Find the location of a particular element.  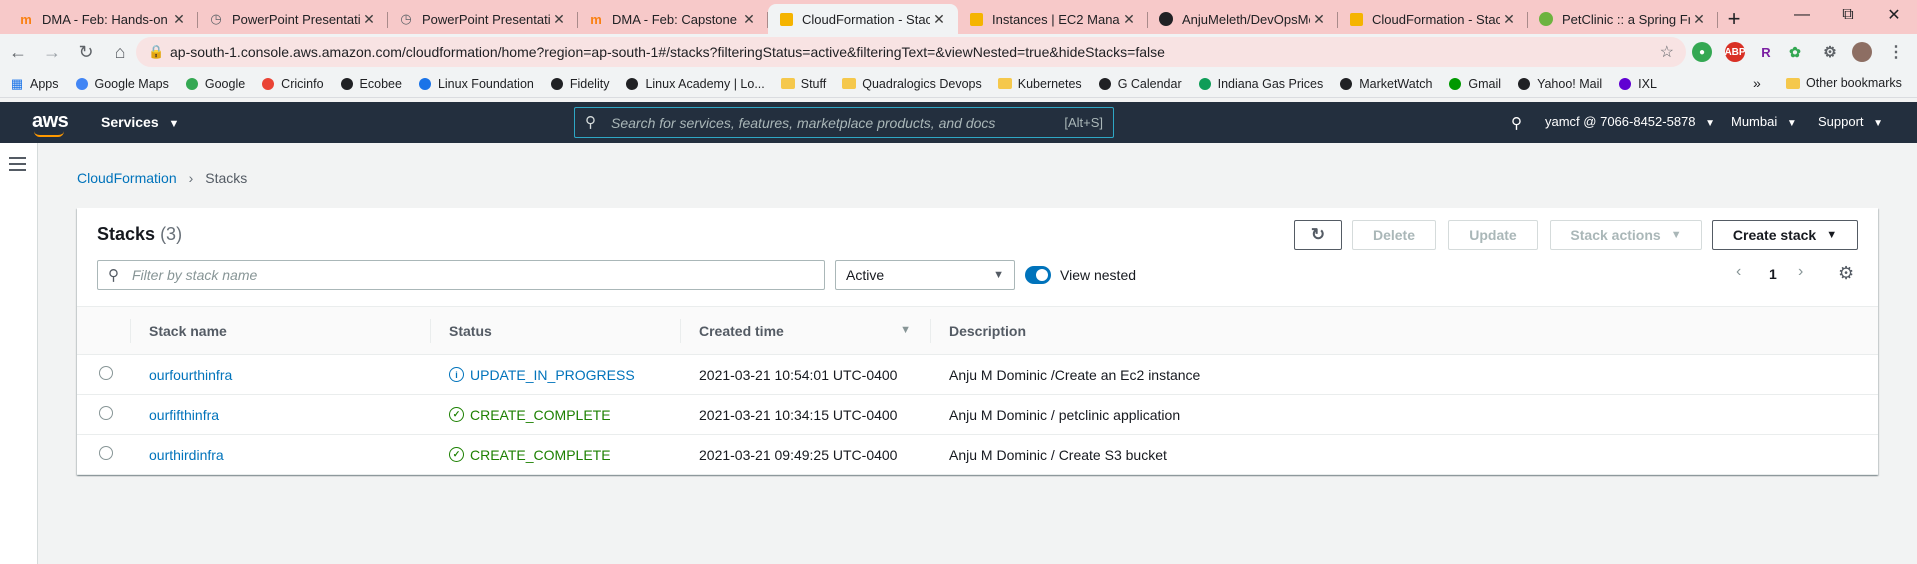

reload-icon: ↻ is located at coordinates (86, 52).